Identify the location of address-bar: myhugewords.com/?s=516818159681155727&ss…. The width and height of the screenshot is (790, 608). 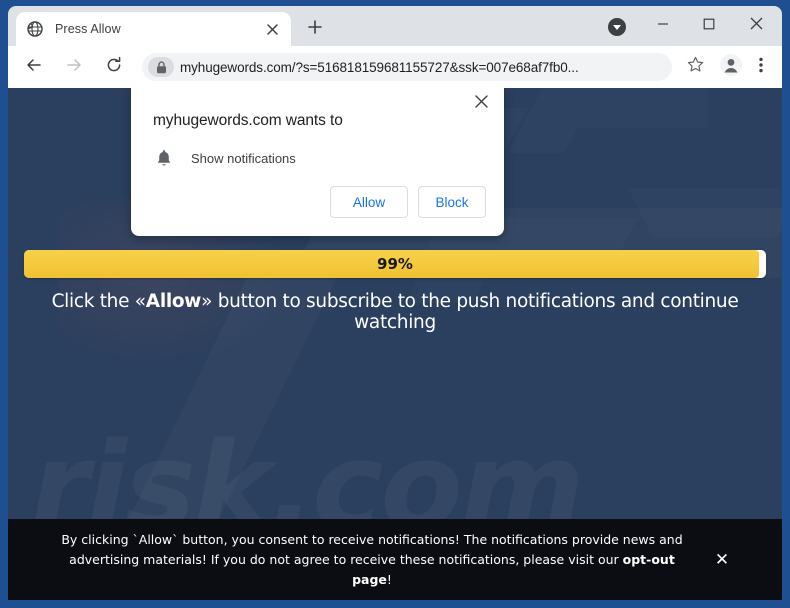
(407, 67).